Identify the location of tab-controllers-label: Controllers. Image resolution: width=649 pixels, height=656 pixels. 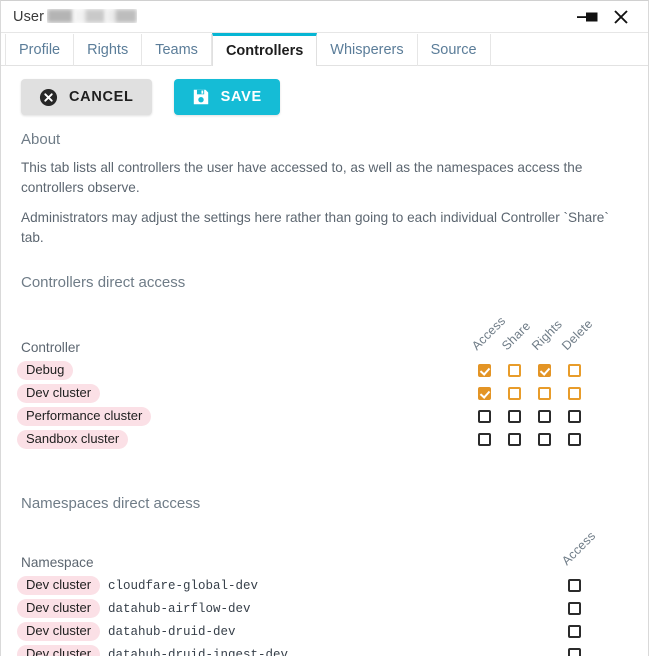
(264, 51).